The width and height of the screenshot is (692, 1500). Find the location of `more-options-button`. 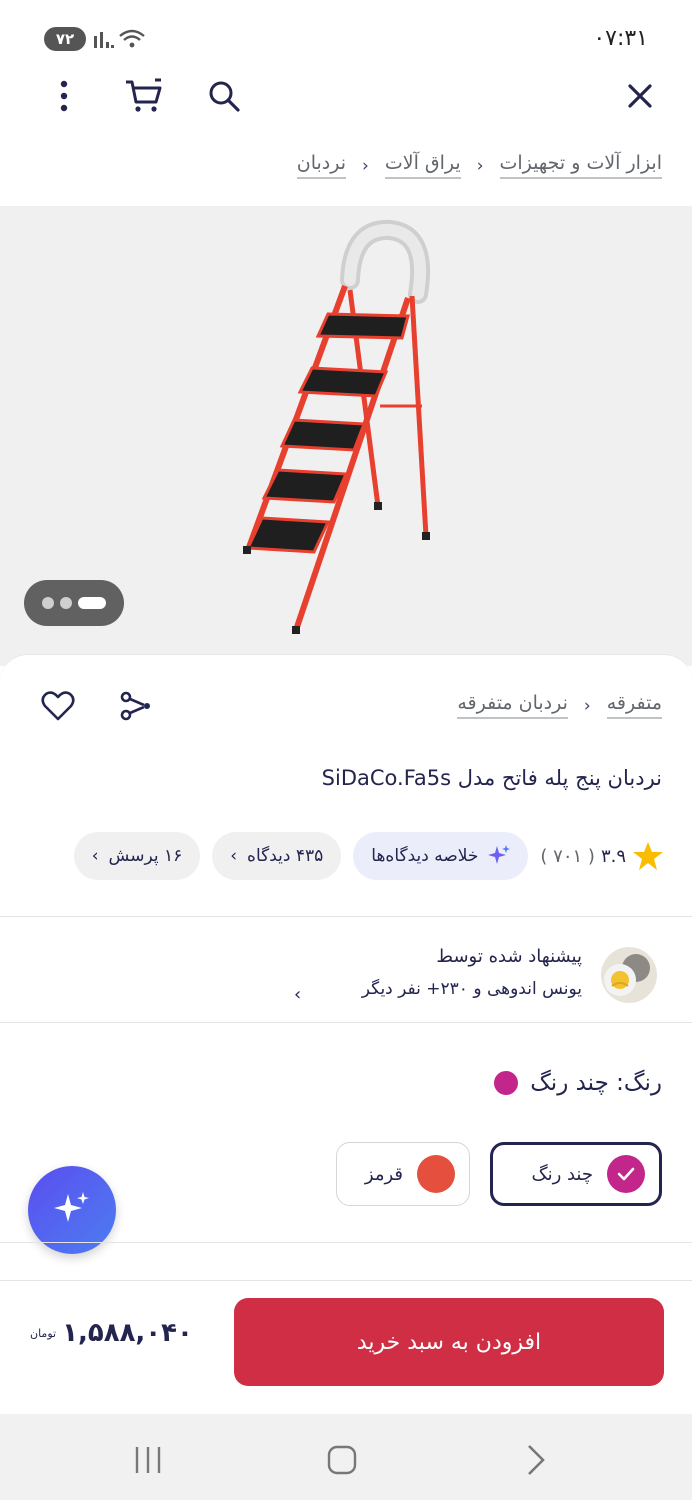

more-options-button is located at coordinates (64, 96).